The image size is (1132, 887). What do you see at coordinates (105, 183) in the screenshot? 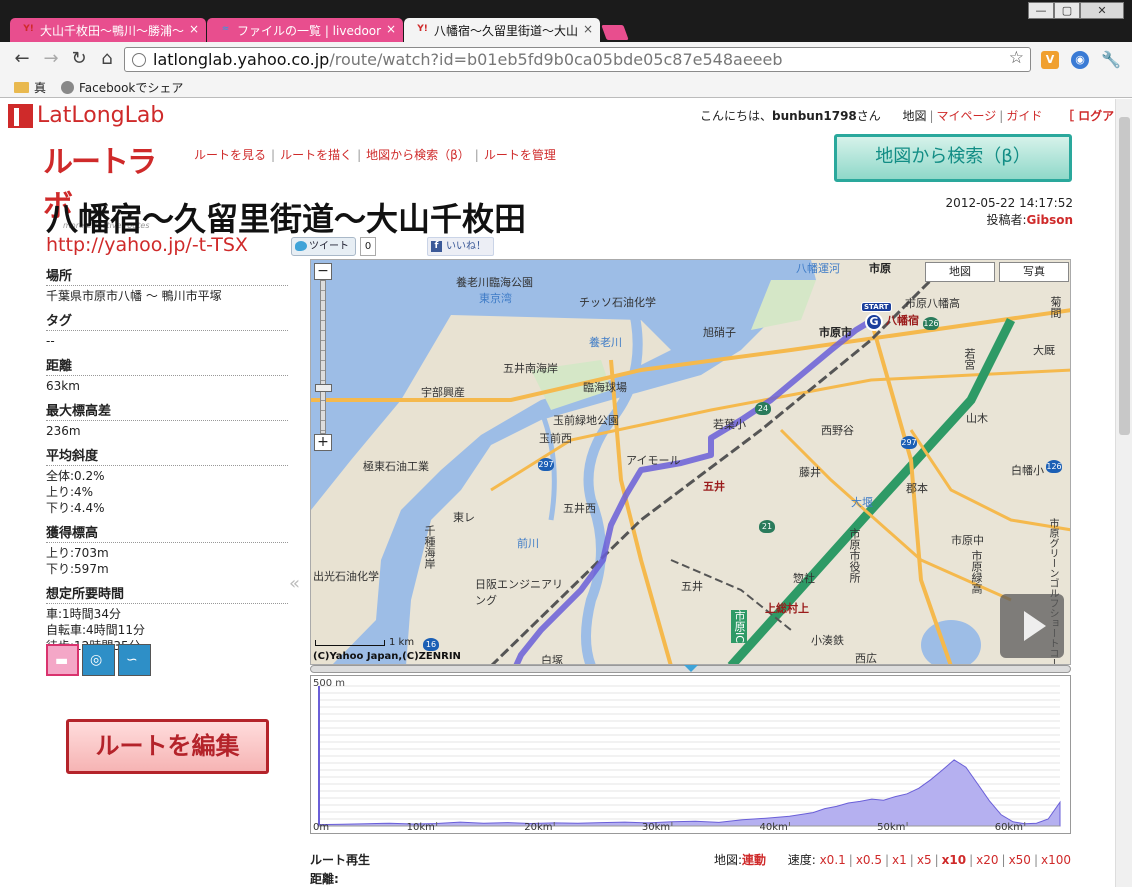
I see `routelab-logo: ルートラボ more effective routes` at bounding box center [105, 183].